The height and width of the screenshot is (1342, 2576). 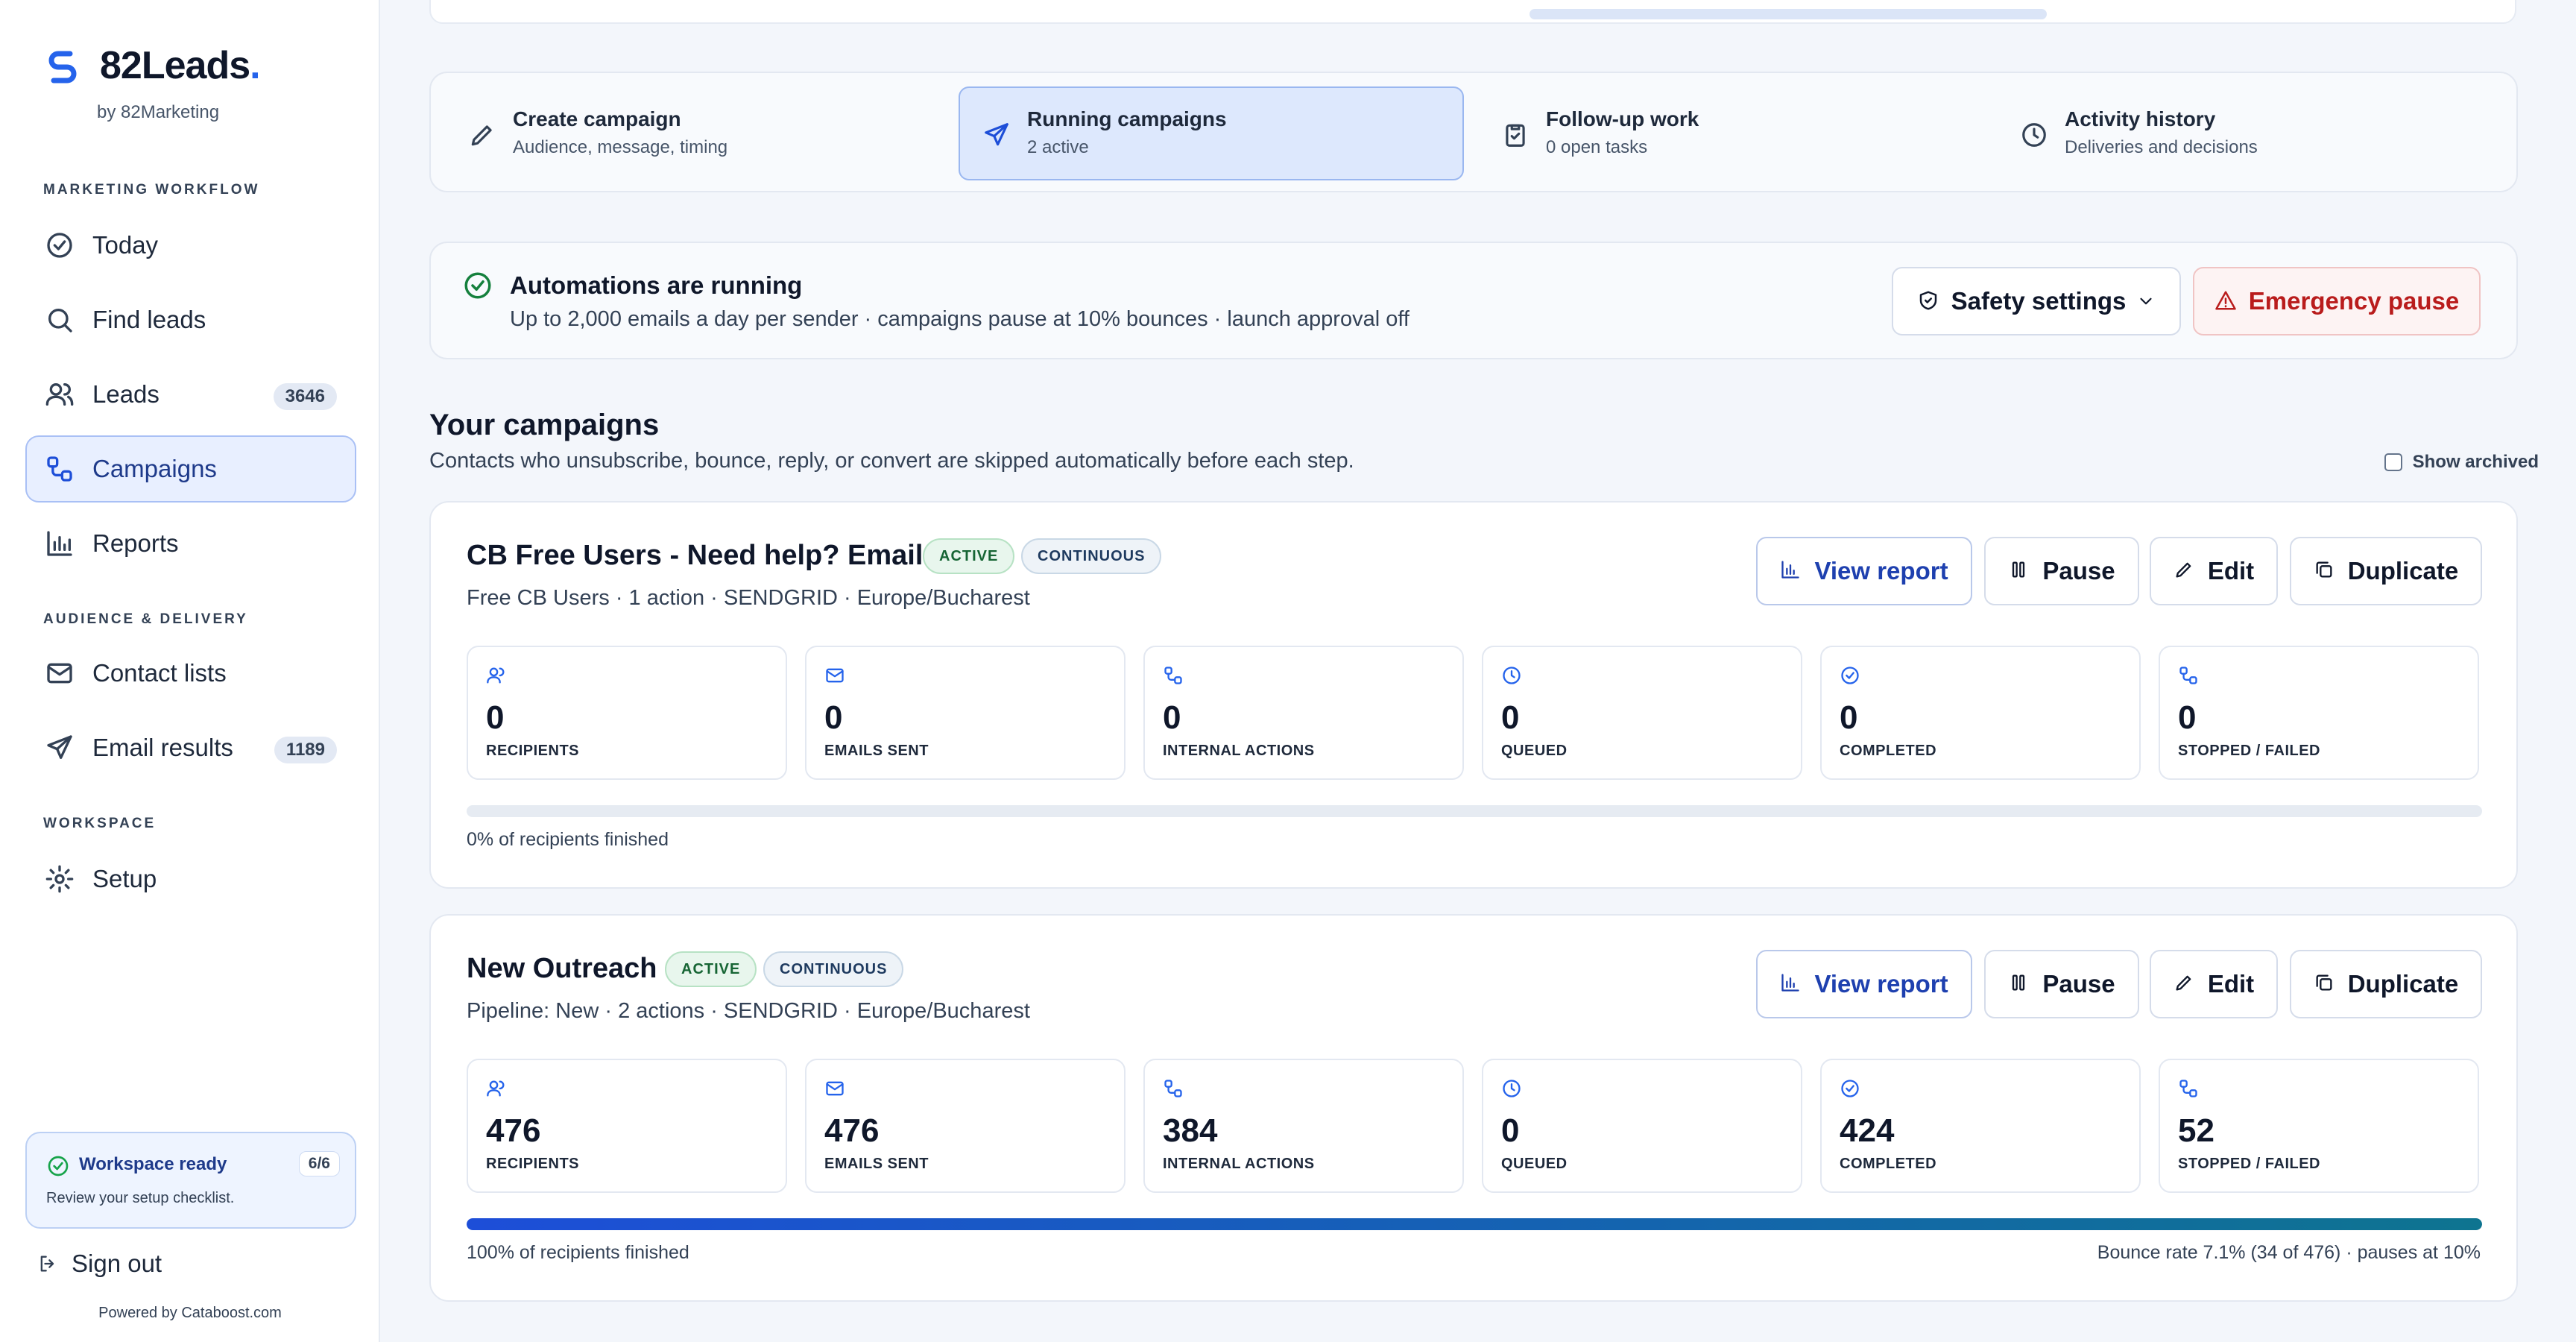 What do you see at coordinates (2036, 301) in the screenshot?
I see `safety-settings-button: Safety settings` at bounding box center [2036, 301].